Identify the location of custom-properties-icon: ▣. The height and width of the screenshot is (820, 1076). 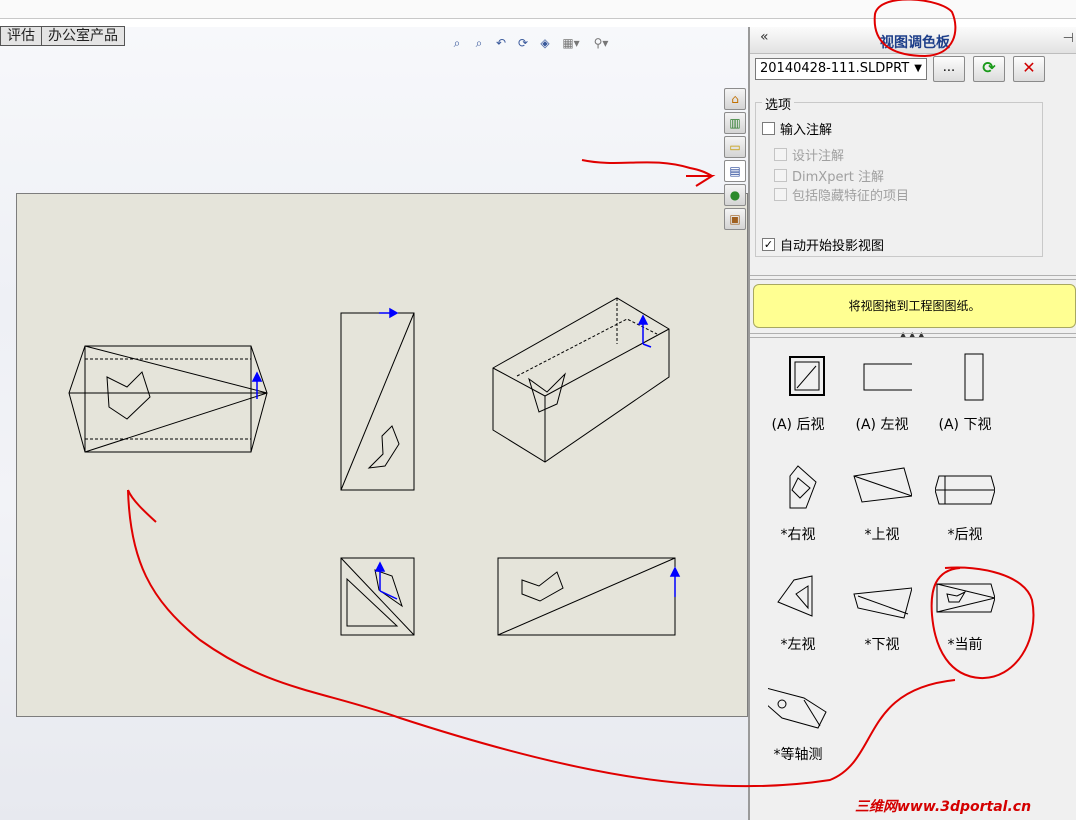
(735, 219).